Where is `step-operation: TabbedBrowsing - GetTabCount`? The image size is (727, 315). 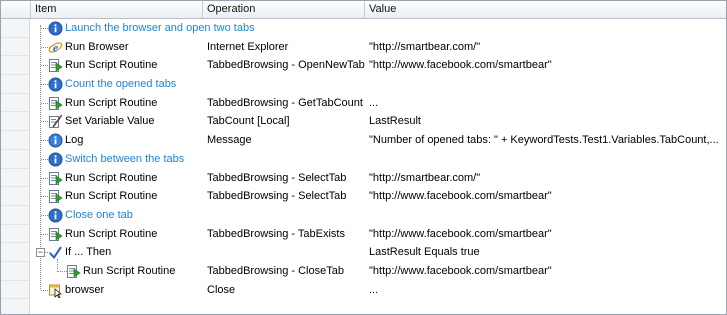 step-operation: TabbedBrowsing - GetTabCount is located at coordinates (285, 102).